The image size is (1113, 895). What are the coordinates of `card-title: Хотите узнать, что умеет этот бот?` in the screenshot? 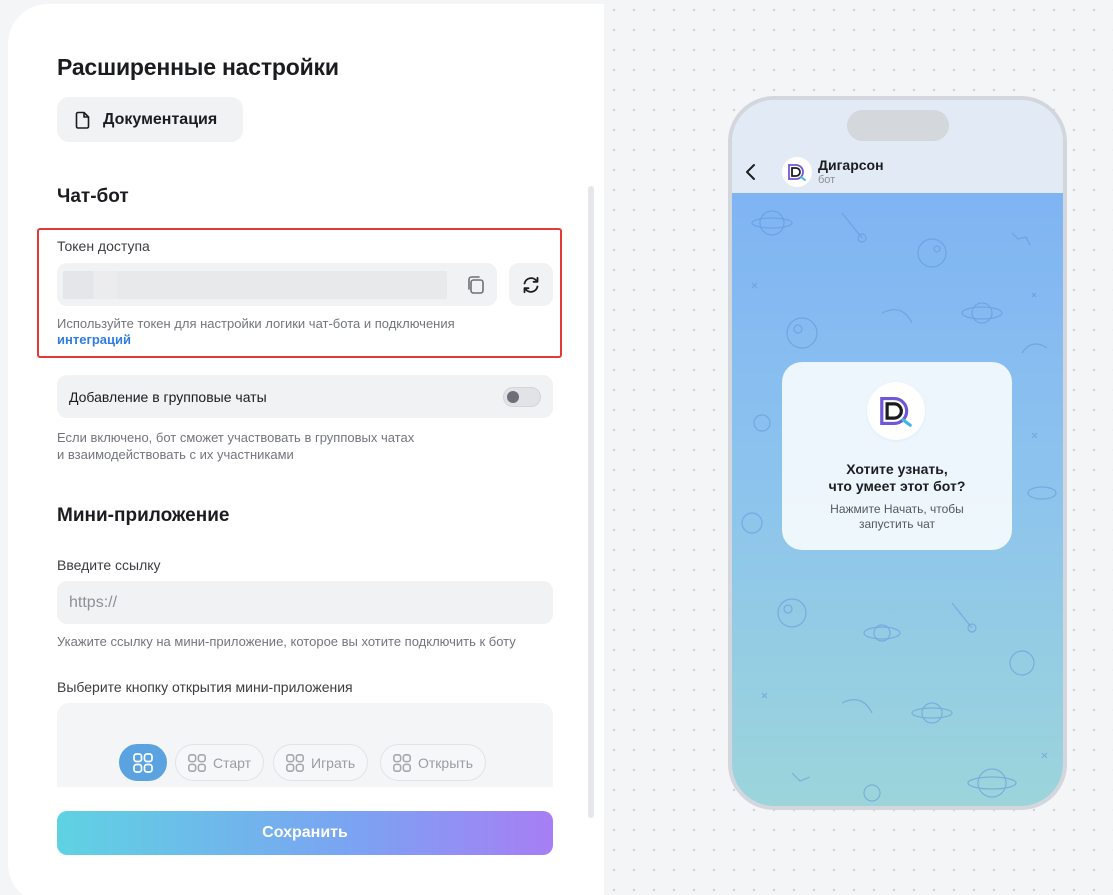 It's located at (897, 478).